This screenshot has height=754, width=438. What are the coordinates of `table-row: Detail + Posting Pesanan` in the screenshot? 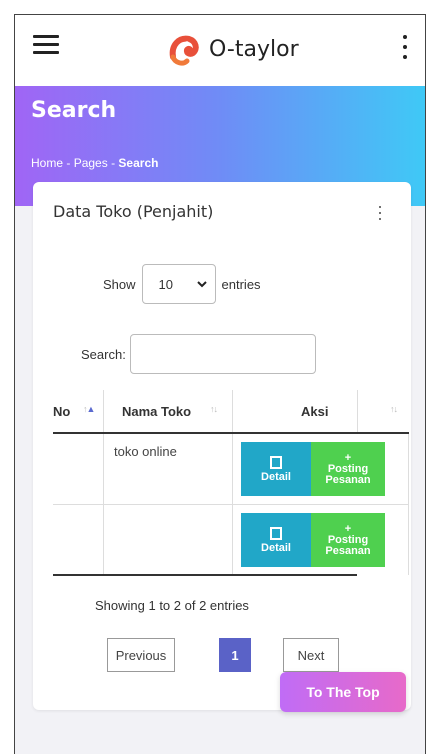 It's located at (231, 539).